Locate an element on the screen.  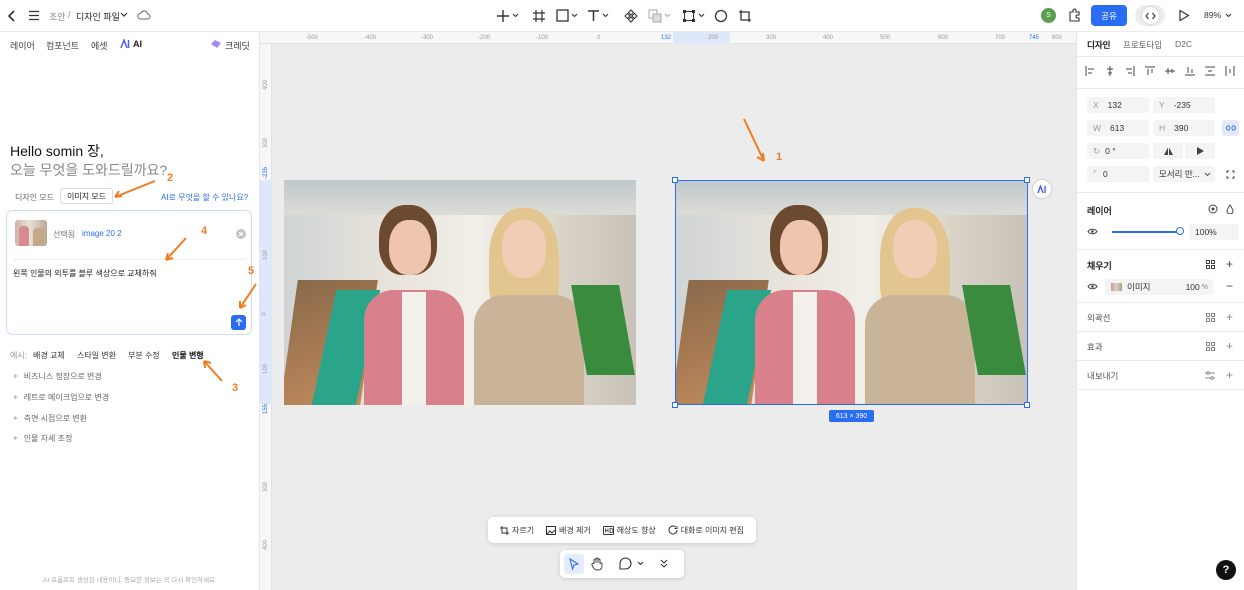
menu-icon is located at coordinates (34, 15).